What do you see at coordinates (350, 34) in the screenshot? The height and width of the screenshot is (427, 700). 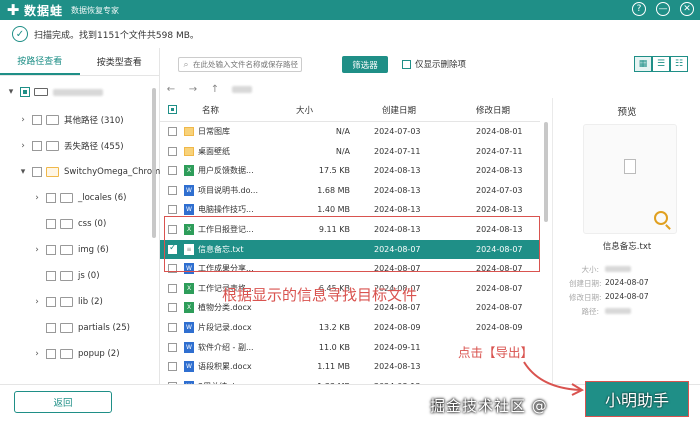 I see `scan-status: ✓ 扫描完成。找到1151个文件共598 MB。` at bounding box center [350, 34].